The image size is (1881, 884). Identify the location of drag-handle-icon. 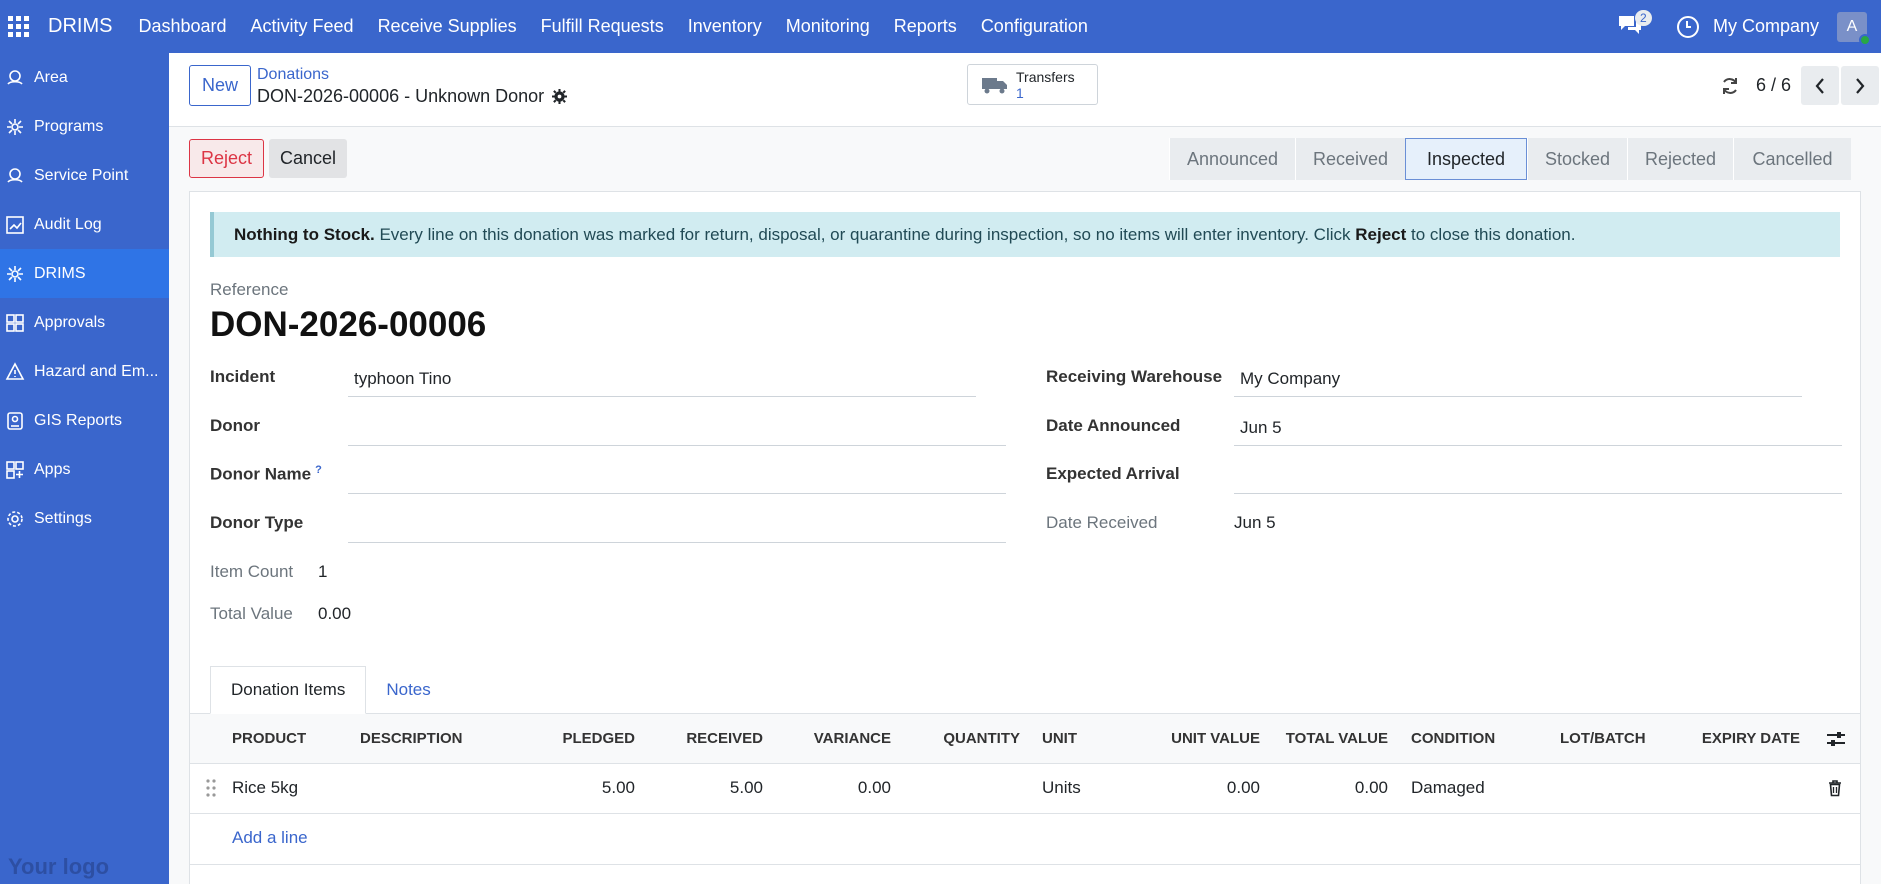
(211, 788).